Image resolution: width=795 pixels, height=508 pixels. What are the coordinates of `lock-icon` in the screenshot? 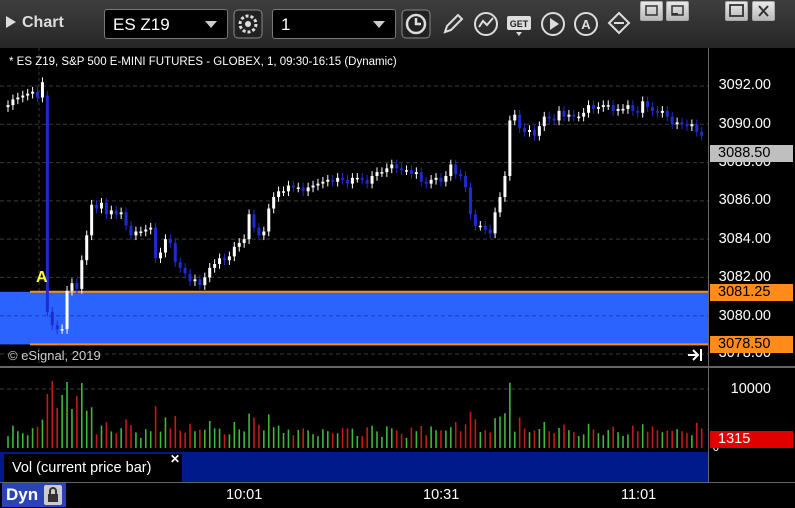 It's located at (53, 495).